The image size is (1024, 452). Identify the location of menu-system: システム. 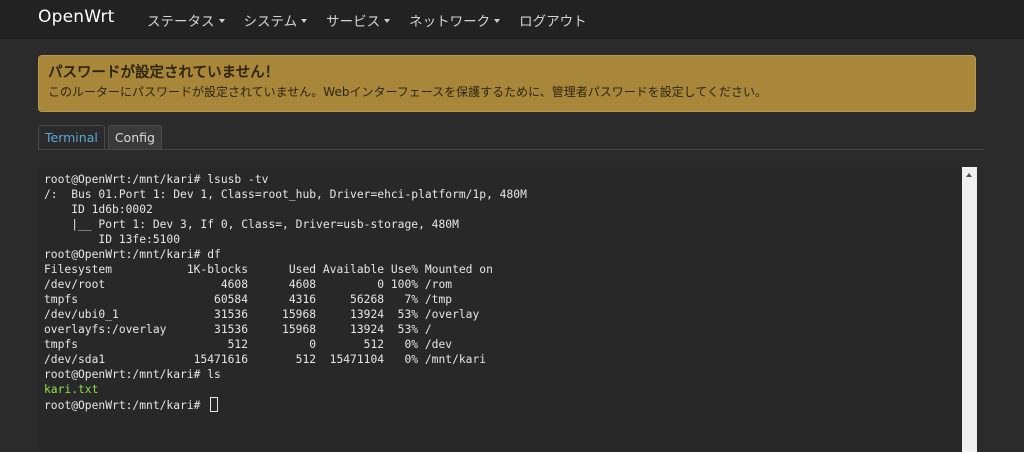
(276, 20).